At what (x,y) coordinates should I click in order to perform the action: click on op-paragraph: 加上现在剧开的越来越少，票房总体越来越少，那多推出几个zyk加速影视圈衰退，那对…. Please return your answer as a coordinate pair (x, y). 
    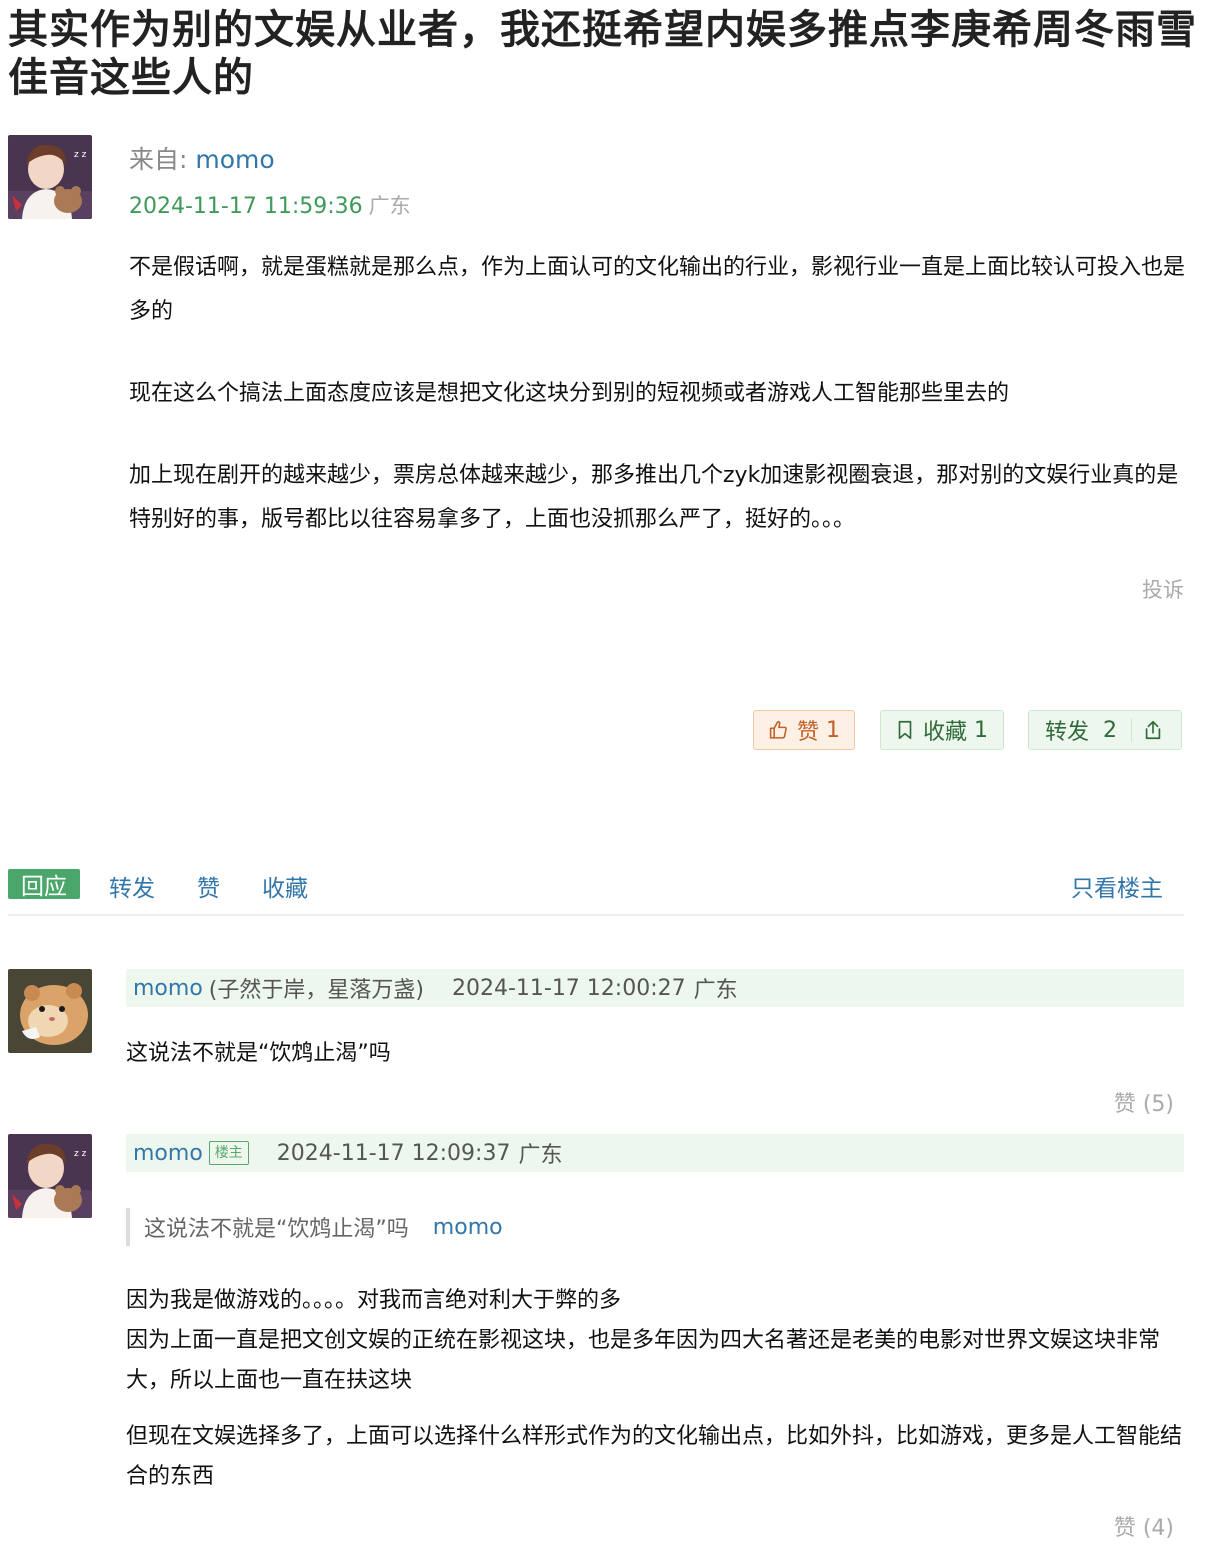
    Looking at the image, I should click on (654, 497).